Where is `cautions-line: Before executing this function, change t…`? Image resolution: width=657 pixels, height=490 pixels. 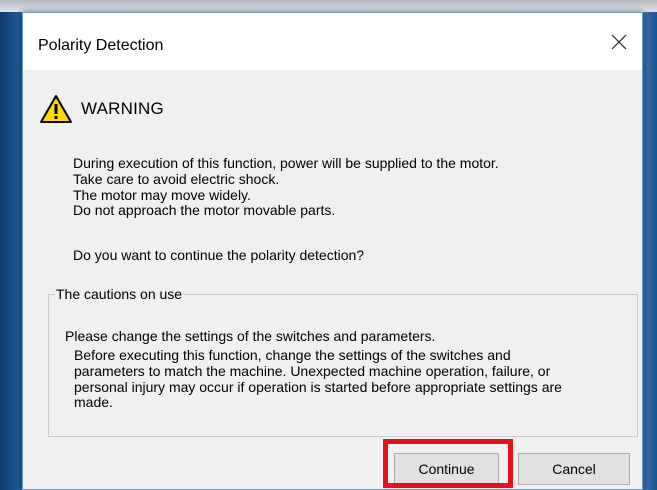 cautions-line: Before executing this function, change t… is located at coordinates (292, 355).